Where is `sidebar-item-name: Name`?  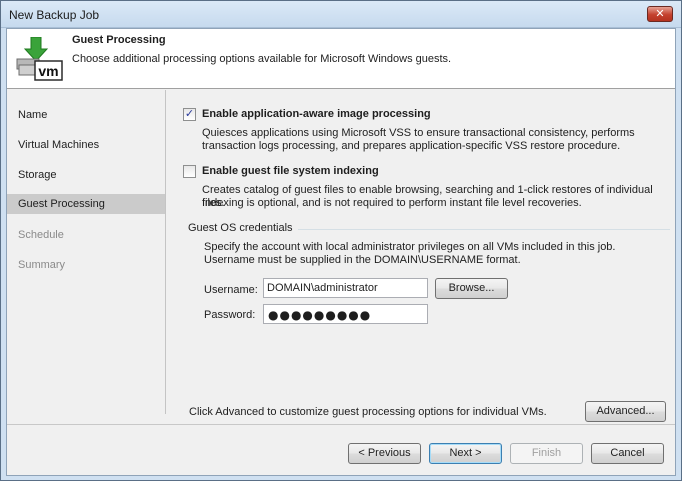 sidebar-item-name: Name is located at coordinates (86, 115).